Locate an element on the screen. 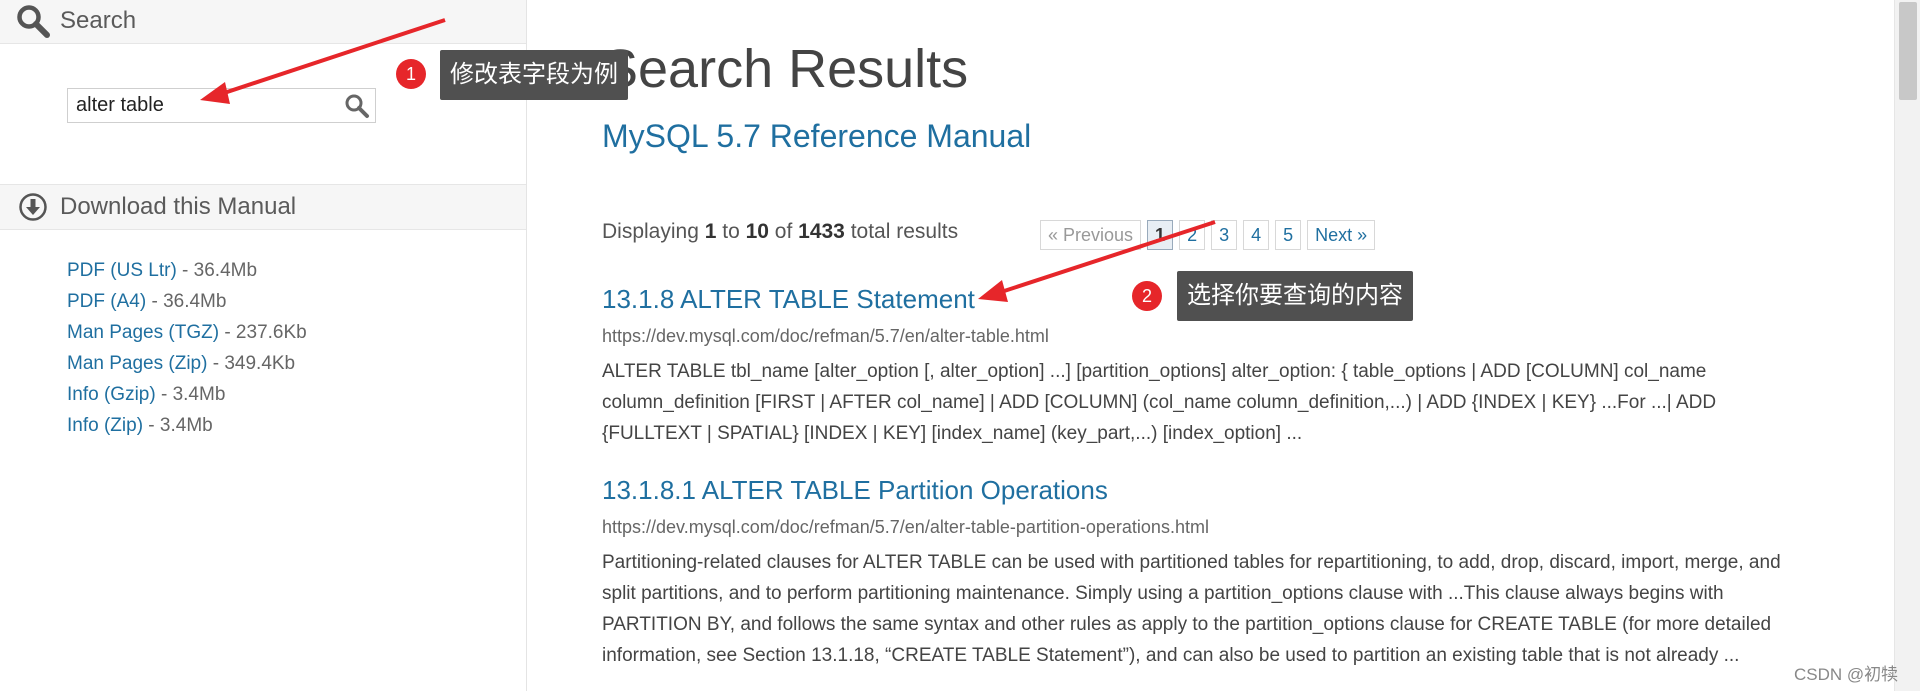 The height and width of the screenshot is (691, 1920). download-item: Man Pages (TGZ) - 237.6Kb is located at coordinates (187, 335).